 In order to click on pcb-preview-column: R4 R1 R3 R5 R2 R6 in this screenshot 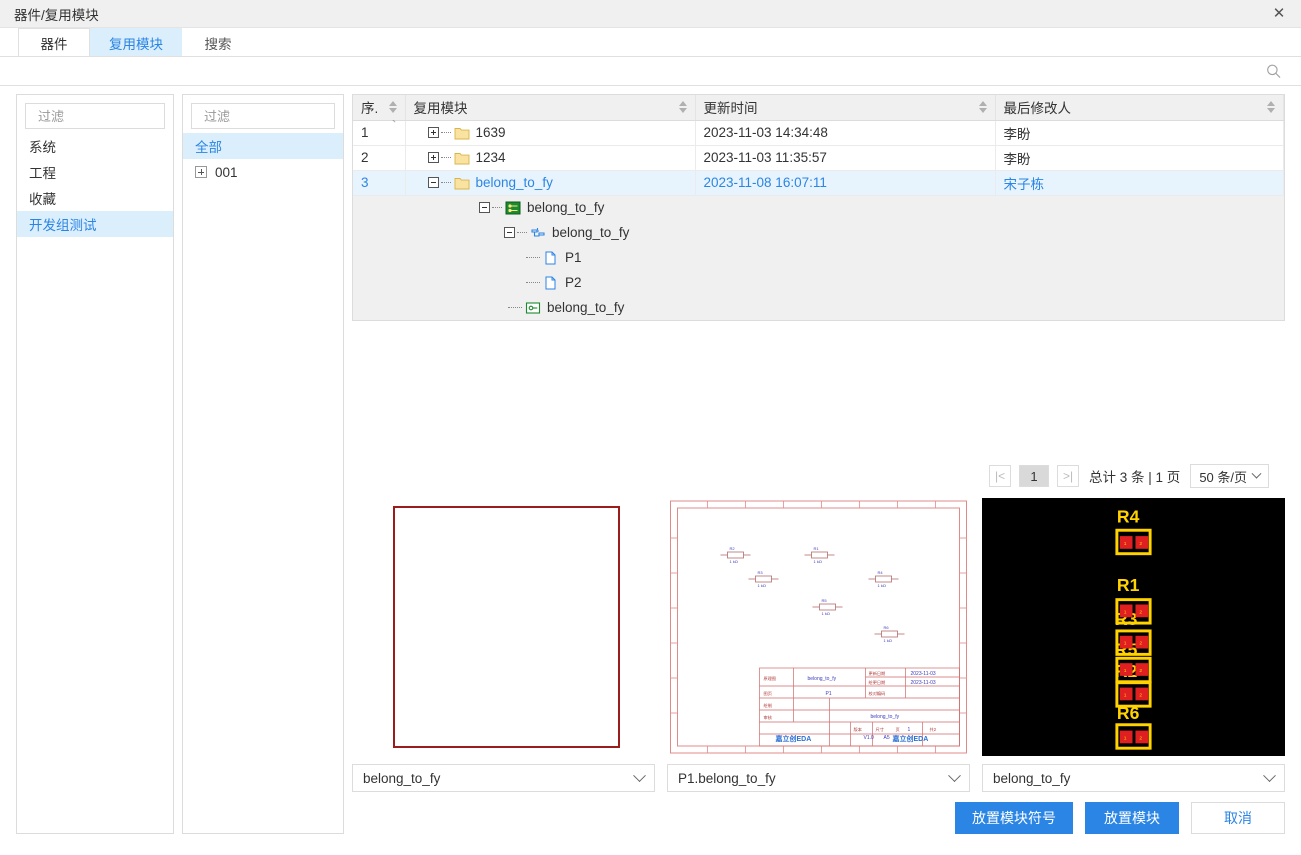, I will do `click(1133, 645)`.